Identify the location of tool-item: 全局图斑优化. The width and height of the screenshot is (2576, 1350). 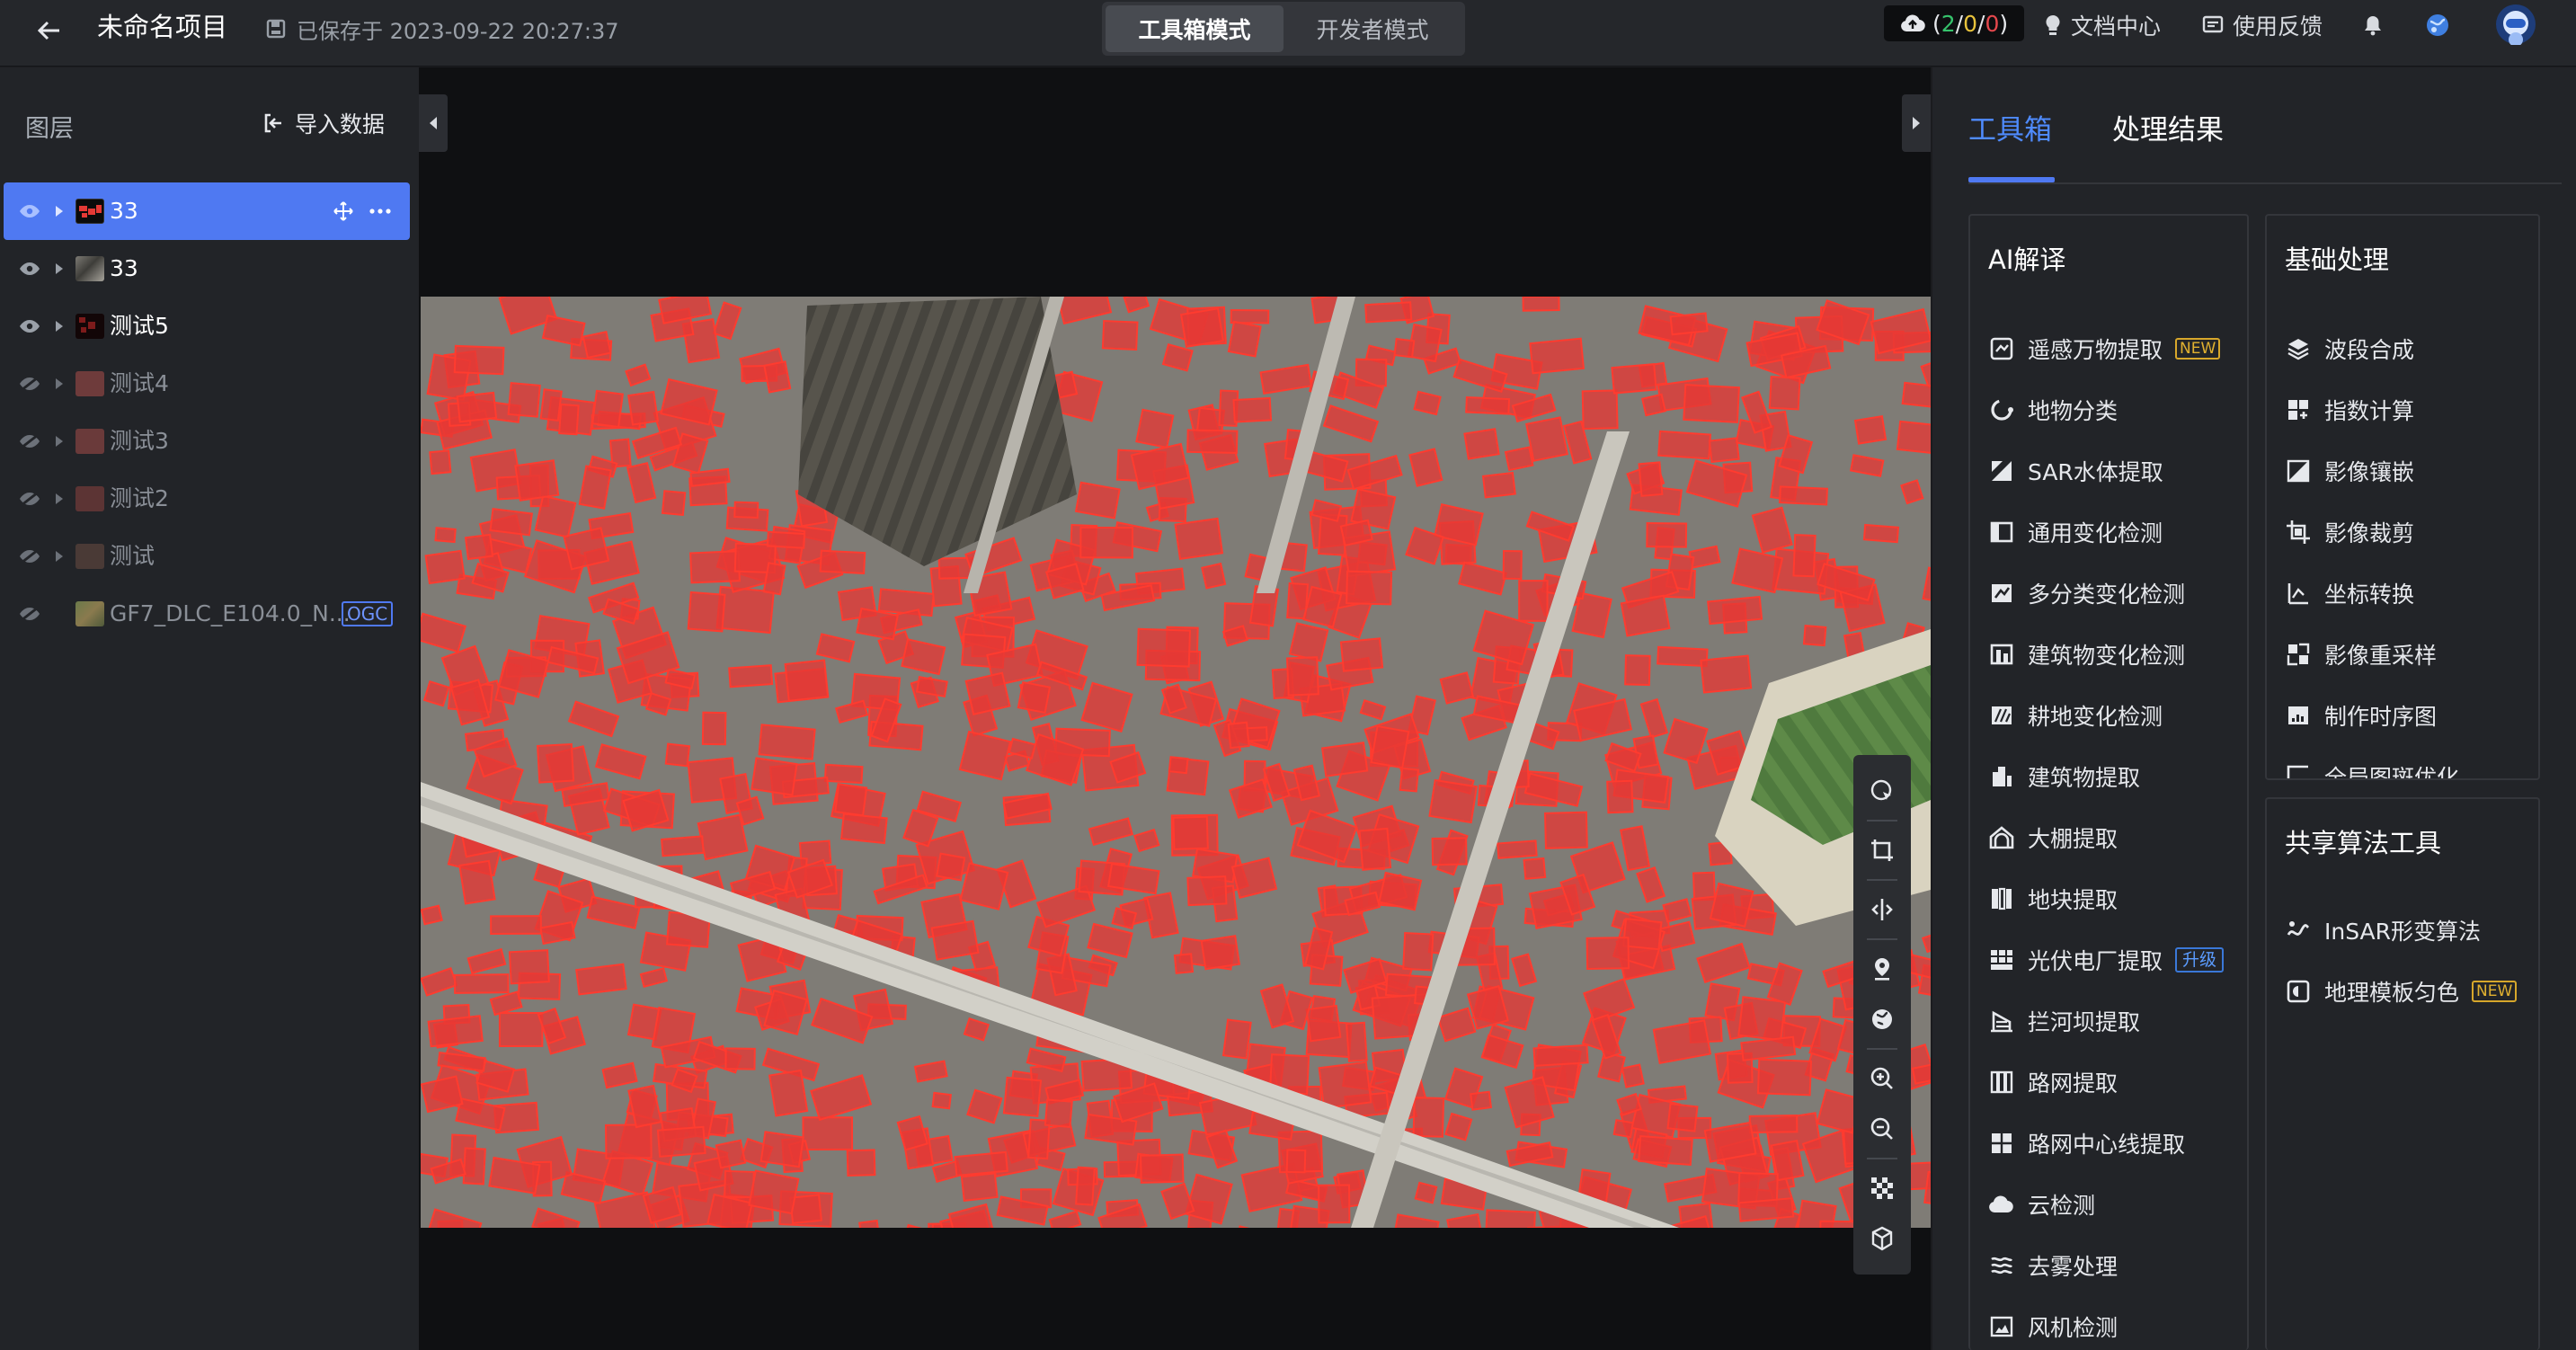
(2402, 762).